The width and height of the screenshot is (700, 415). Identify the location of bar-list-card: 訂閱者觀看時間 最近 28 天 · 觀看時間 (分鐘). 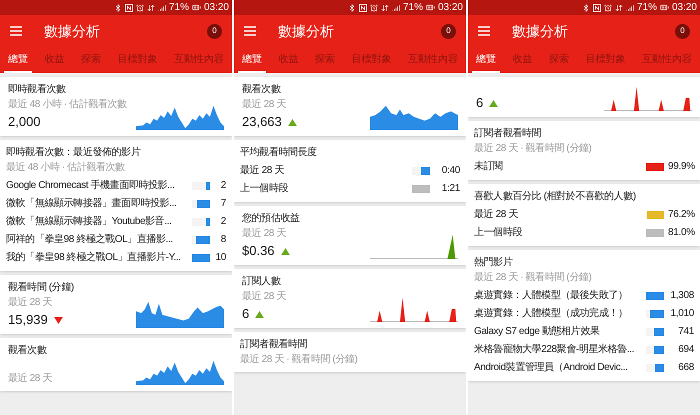
(350, 352).